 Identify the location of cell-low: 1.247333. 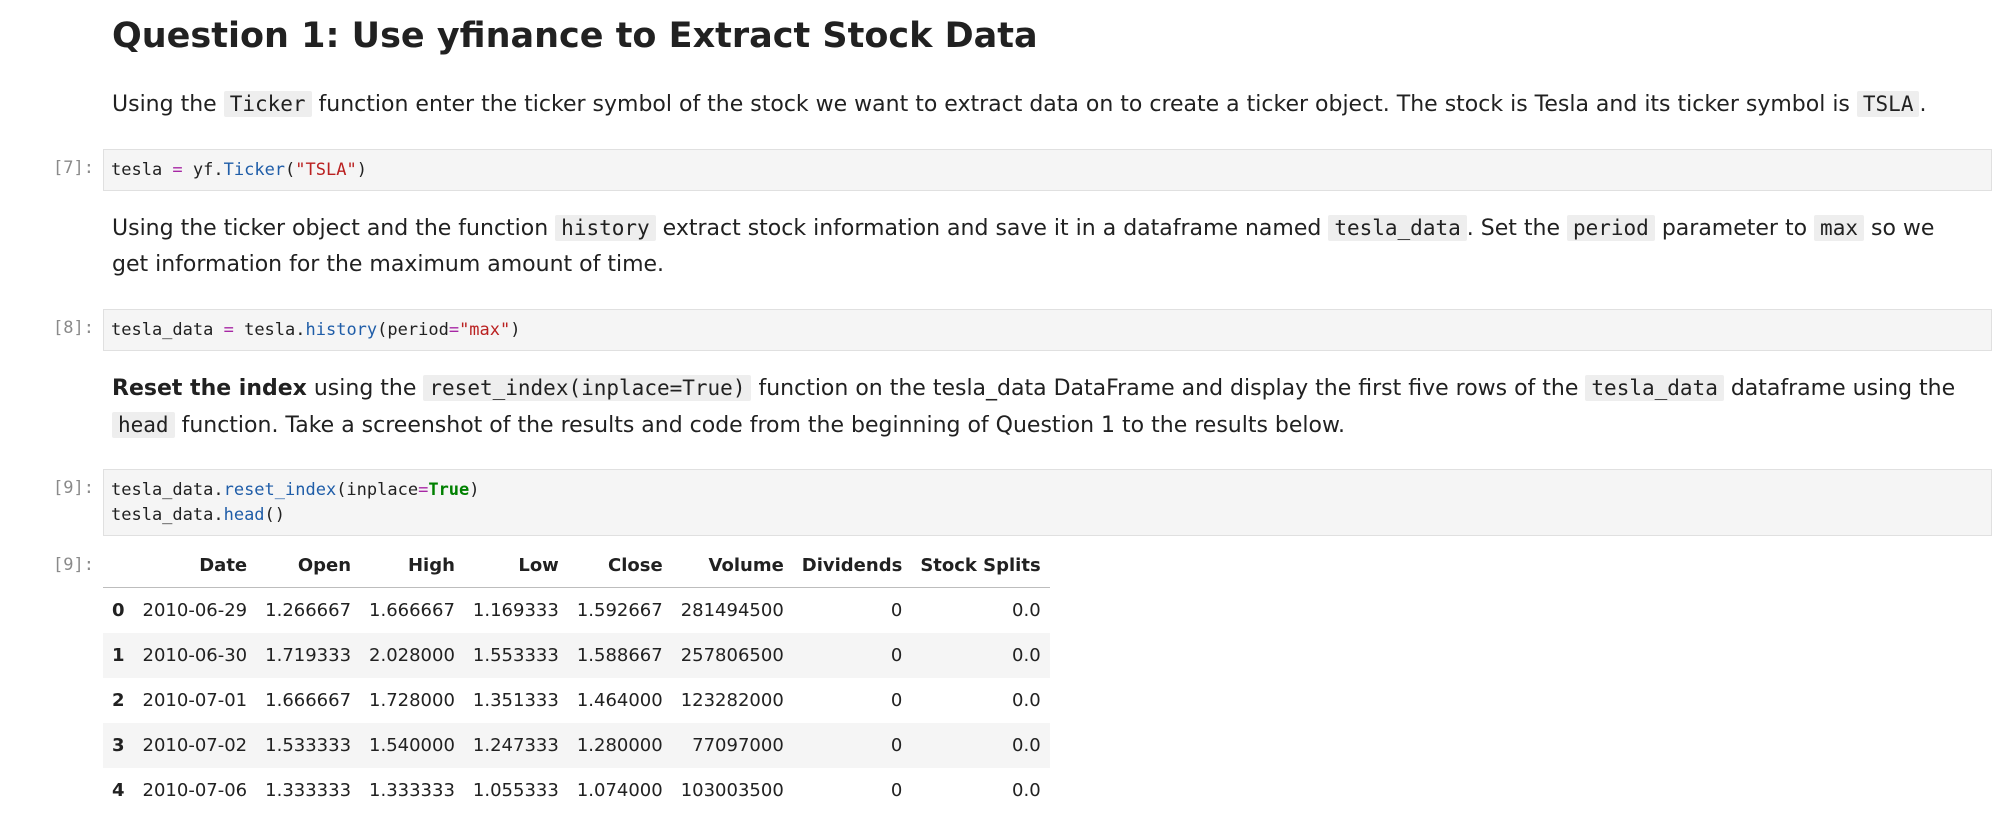
(515, 745).